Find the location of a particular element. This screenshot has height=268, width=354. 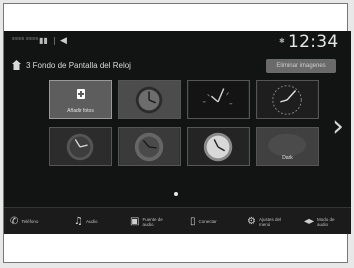

audio-mode-label: Modo de audio is located at coordinates (326, 221).